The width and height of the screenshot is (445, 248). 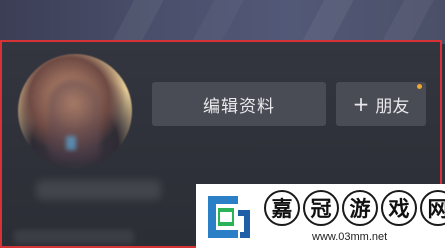 What do you see at coordinates (361, 104) in the screenshot?
I see `plus-icon: +` at bounding box center [361, 104].